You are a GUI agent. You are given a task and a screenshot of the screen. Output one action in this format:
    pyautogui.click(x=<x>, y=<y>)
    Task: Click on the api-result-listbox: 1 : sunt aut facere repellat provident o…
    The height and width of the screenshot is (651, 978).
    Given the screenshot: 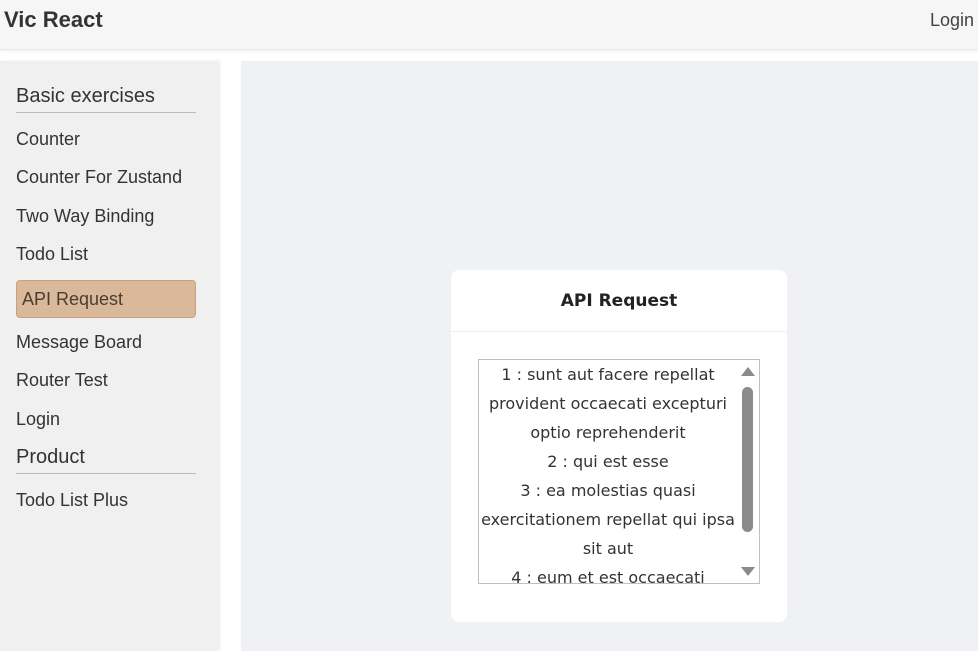 What is the action you would take?
    pyautogui.click(x=619, y=471)
    